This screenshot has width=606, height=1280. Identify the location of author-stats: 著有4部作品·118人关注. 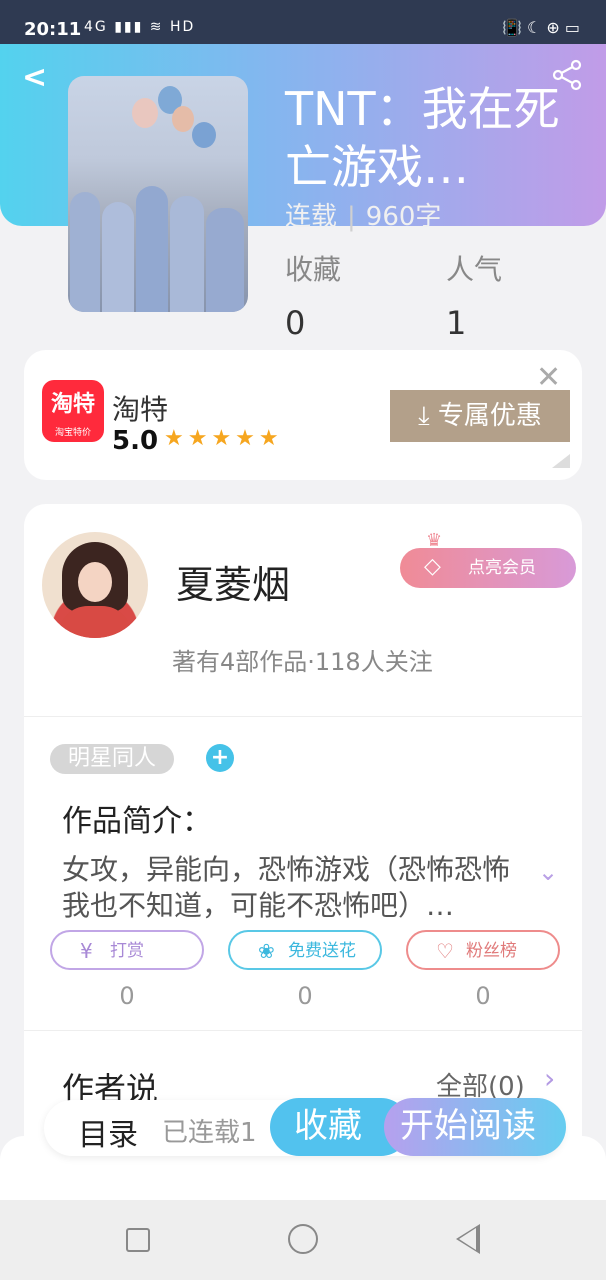
(302, 662).